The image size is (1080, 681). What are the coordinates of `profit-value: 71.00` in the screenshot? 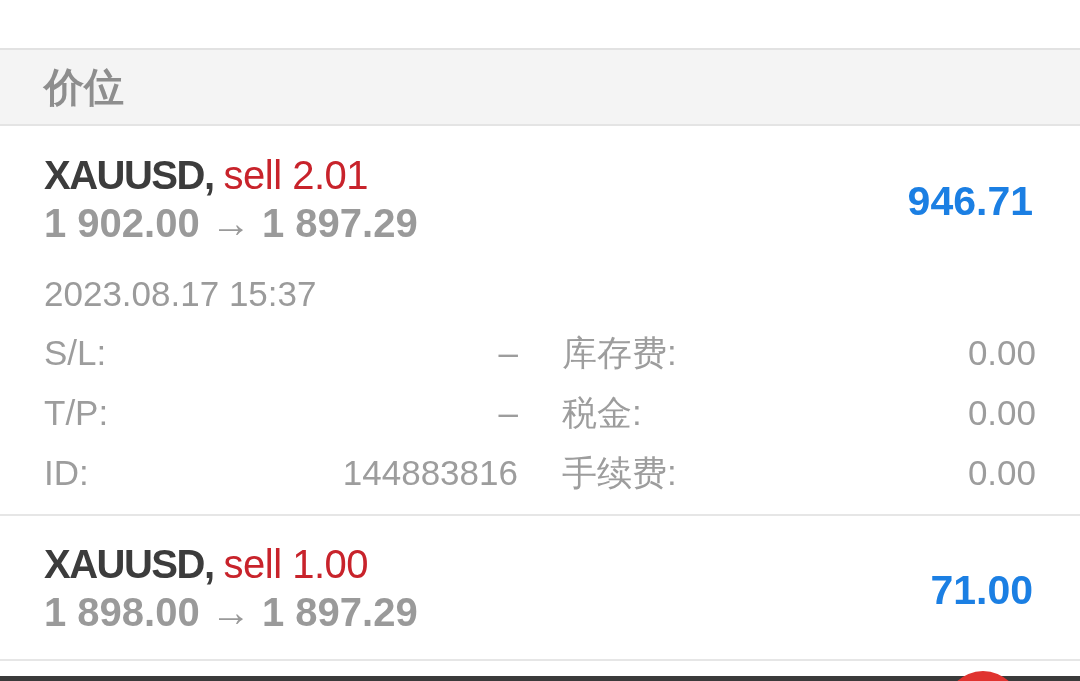 It's located at (981, 590).